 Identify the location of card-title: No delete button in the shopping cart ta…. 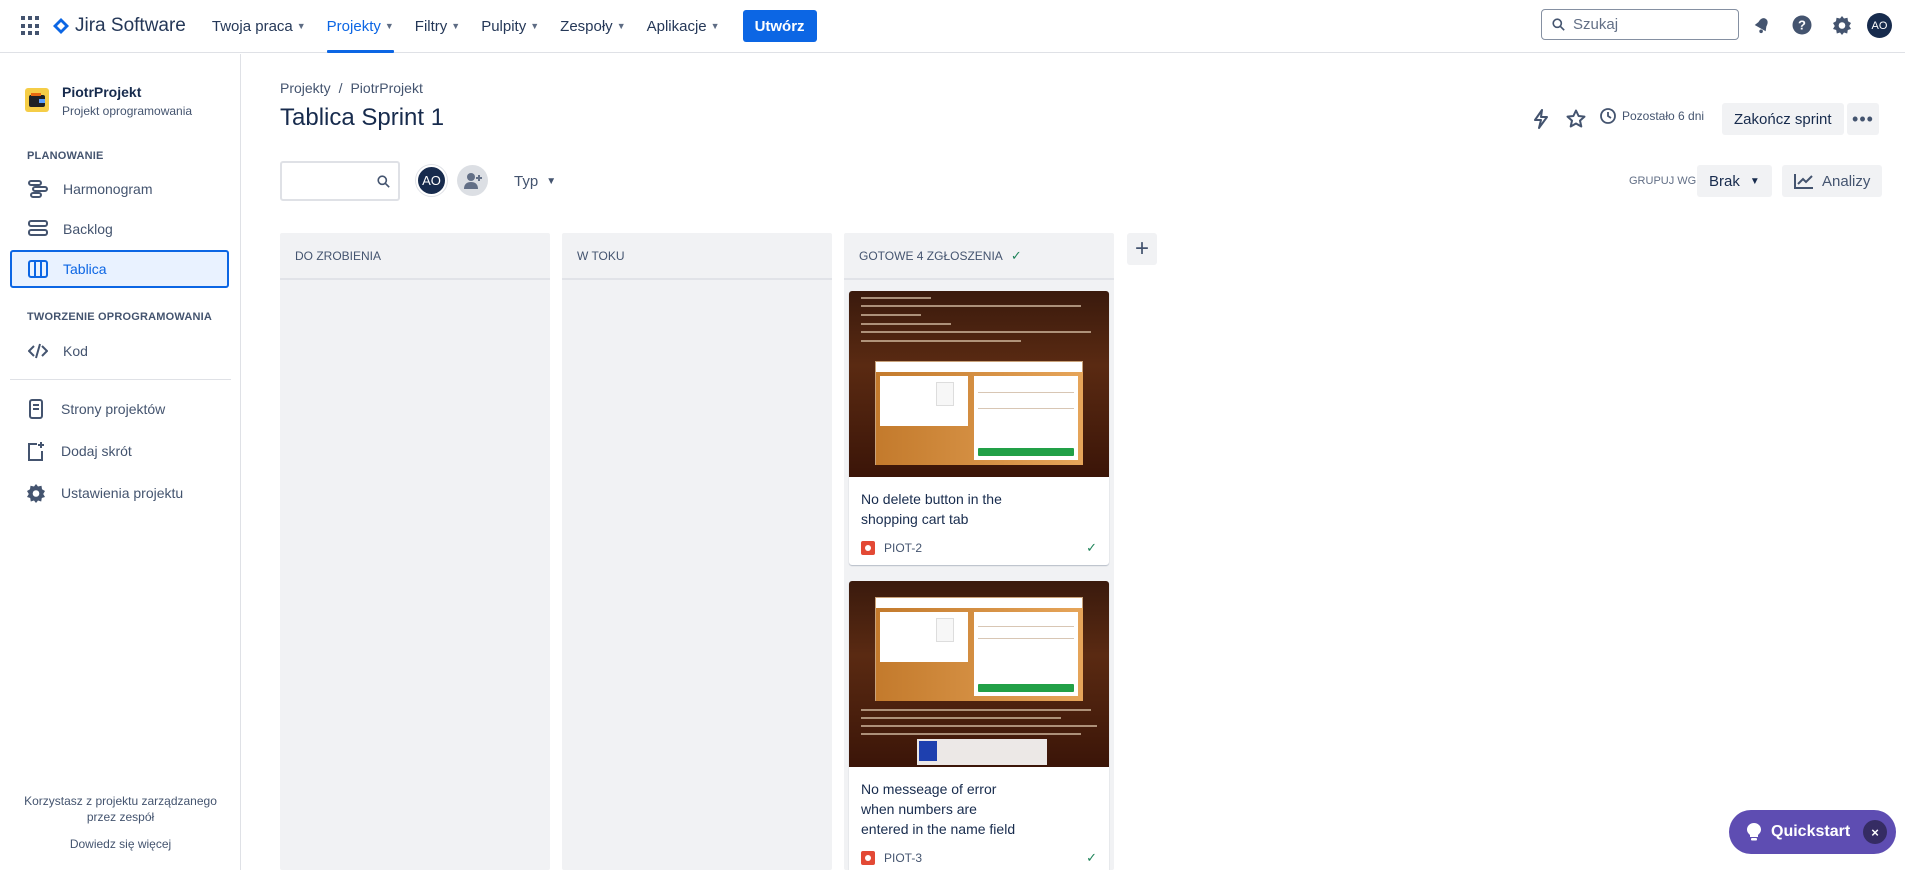
(931, 509).